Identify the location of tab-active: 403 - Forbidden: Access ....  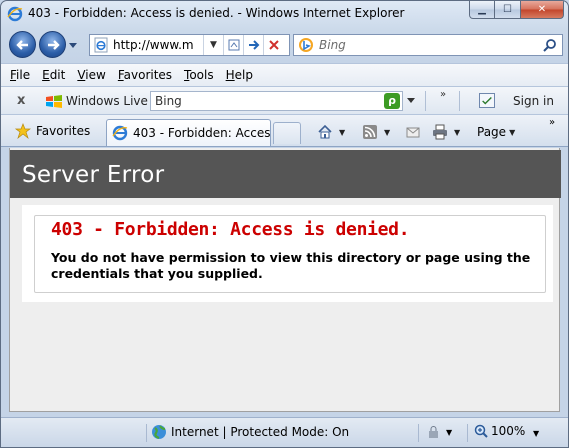
(188, 132).